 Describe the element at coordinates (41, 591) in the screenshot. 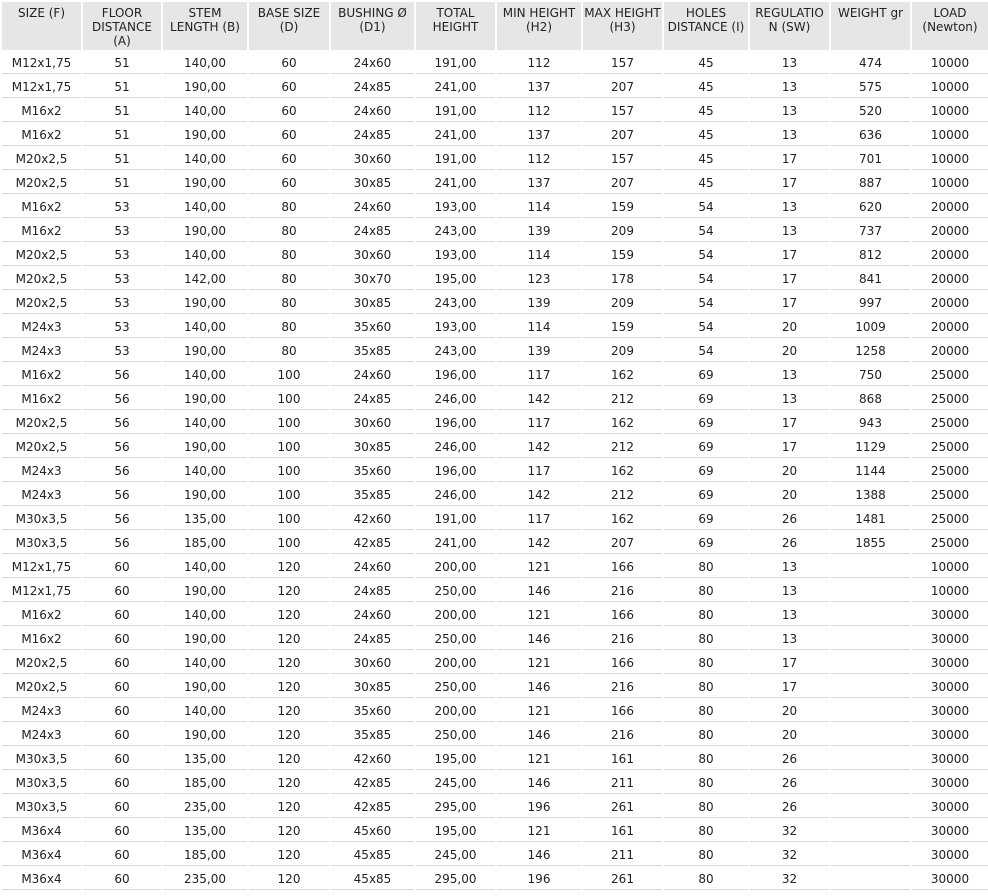

I see `cell-size: M12x1,75` at that location.